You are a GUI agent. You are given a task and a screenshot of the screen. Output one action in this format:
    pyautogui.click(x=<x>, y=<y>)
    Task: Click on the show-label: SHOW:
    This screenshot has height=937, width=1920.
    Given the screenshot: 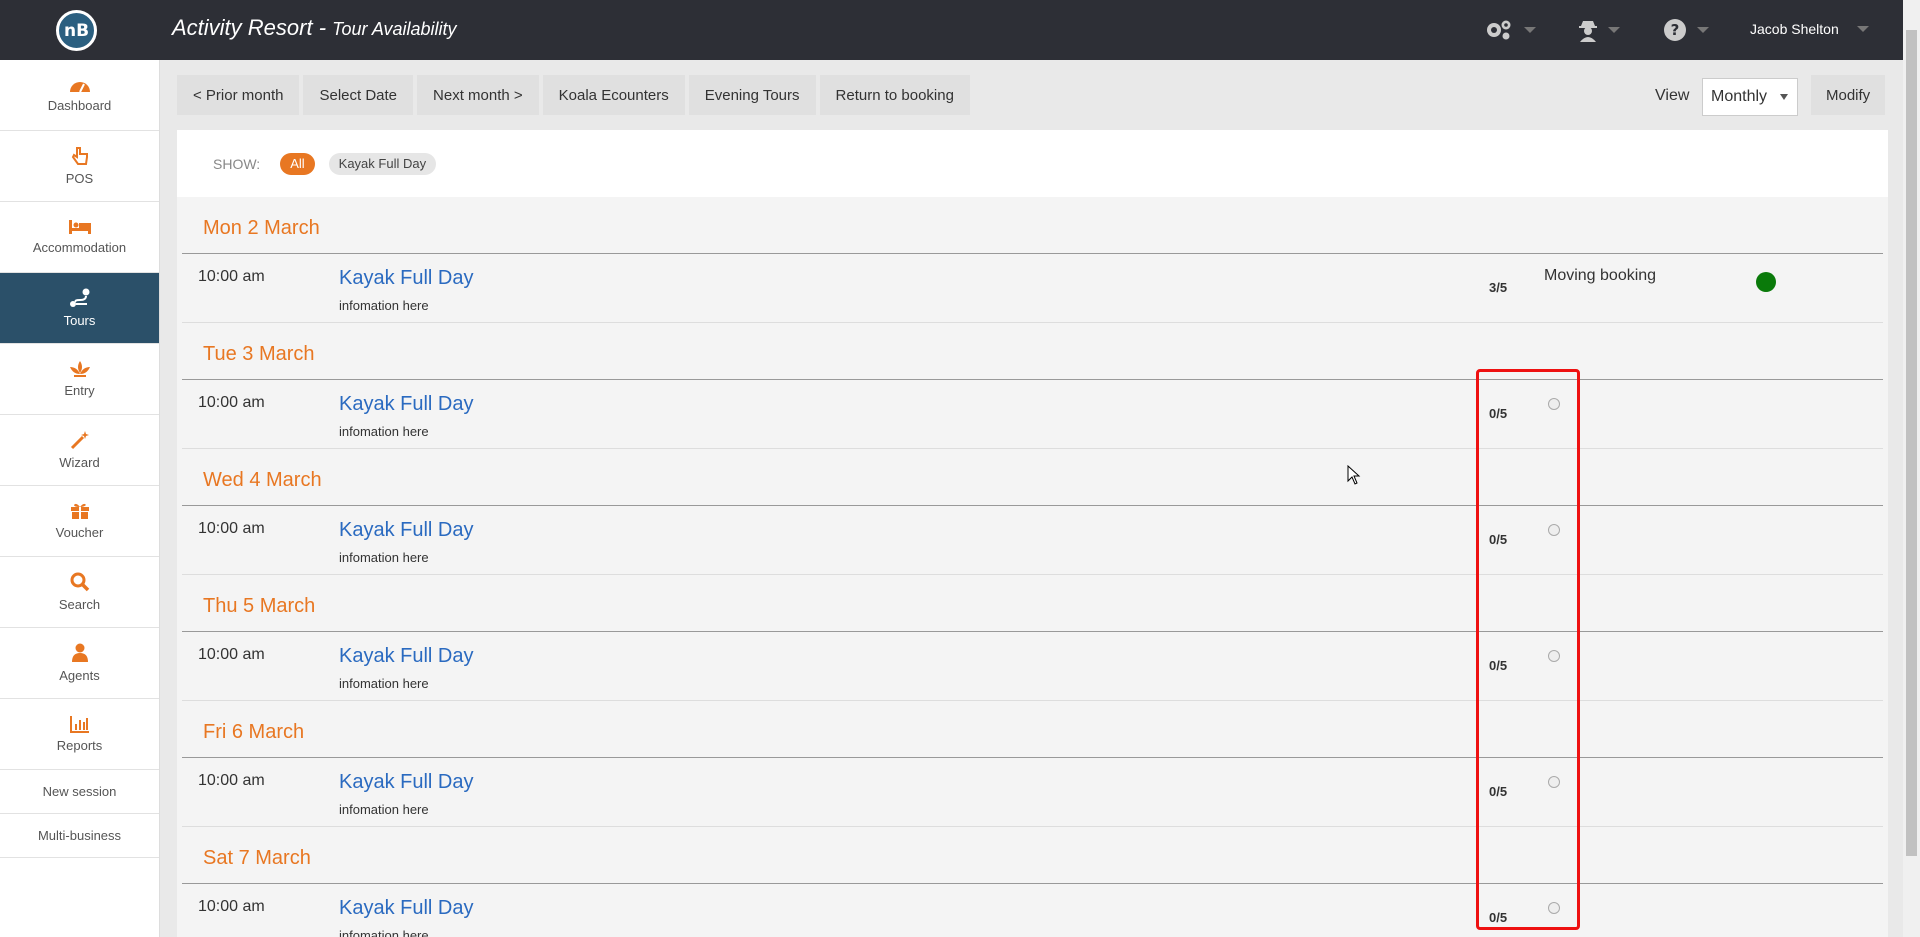 What is the action you would take?
    pyautogui.click(x=237, y=163)
    